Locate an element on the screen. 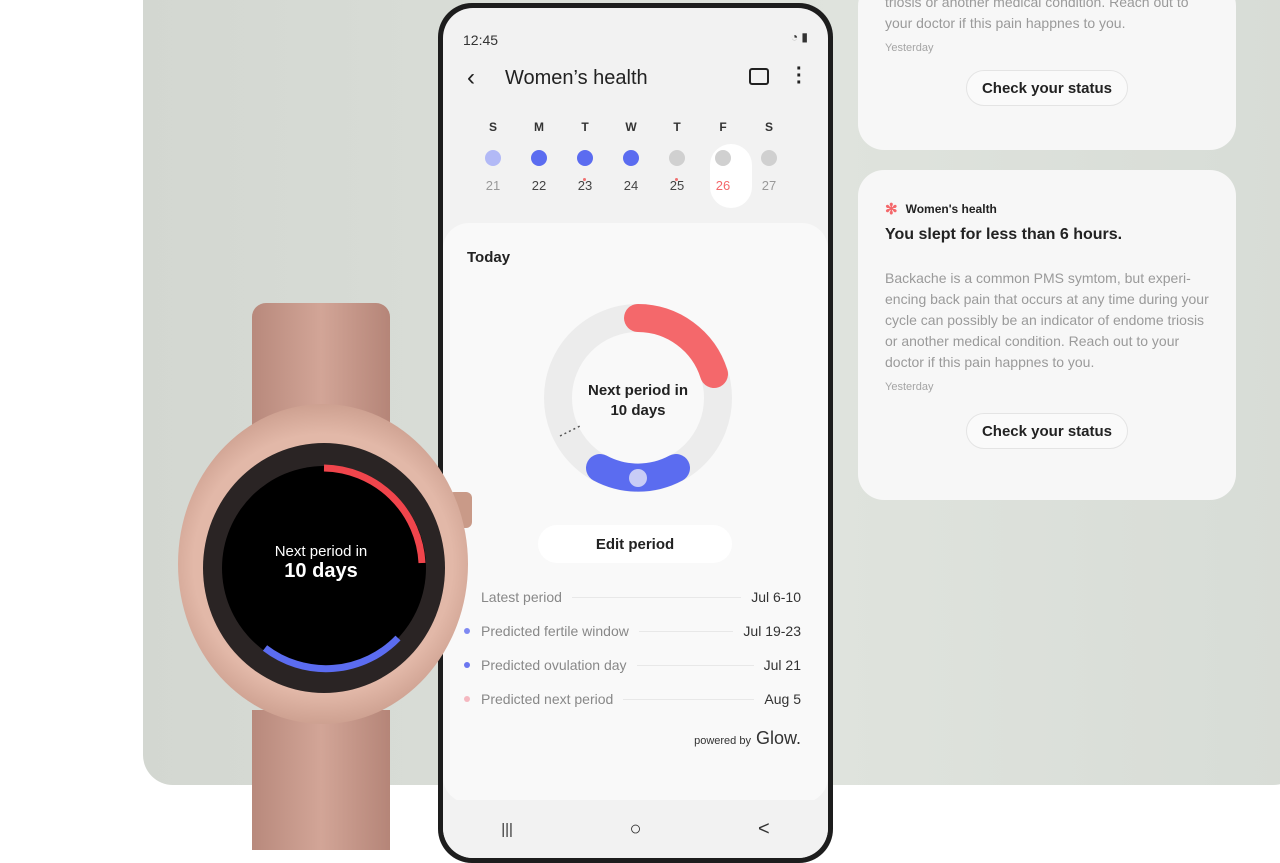  day-23: T 23 is located at coordinates (585, 156).